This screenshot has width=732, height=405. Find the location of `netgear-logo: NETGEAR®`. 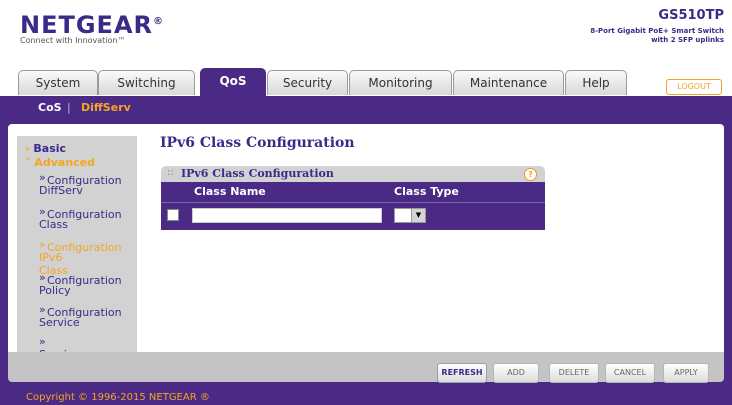

netgear-logo: NETGEAR® is located at coordinates (92, 25).